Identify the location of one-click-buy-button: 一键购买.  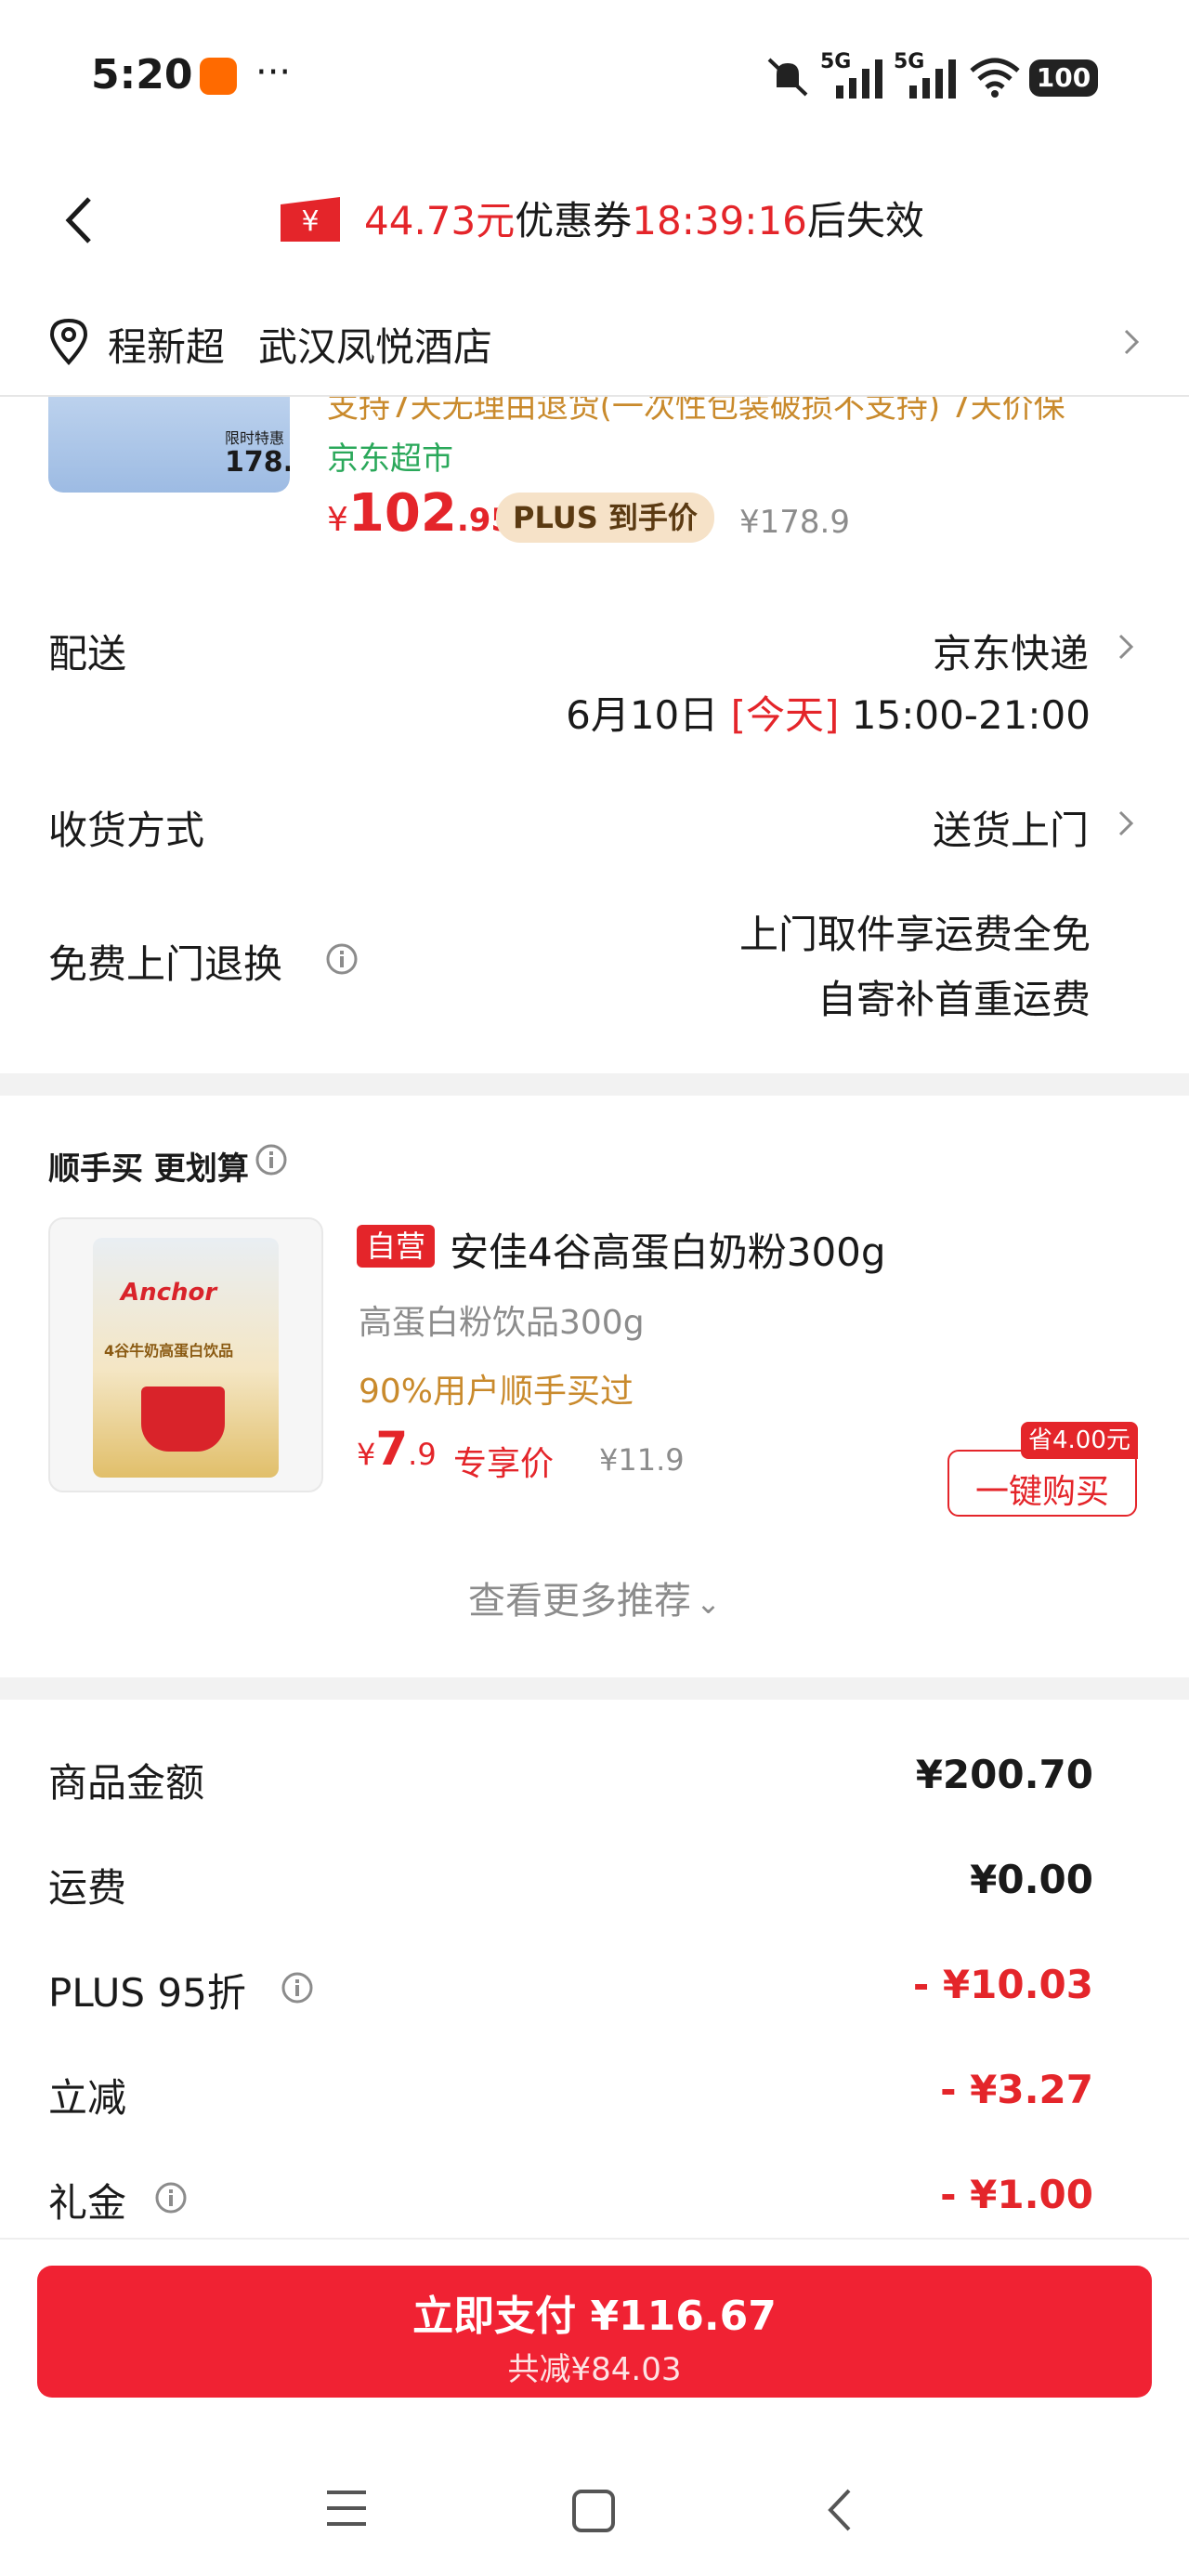
(1042, 1483).